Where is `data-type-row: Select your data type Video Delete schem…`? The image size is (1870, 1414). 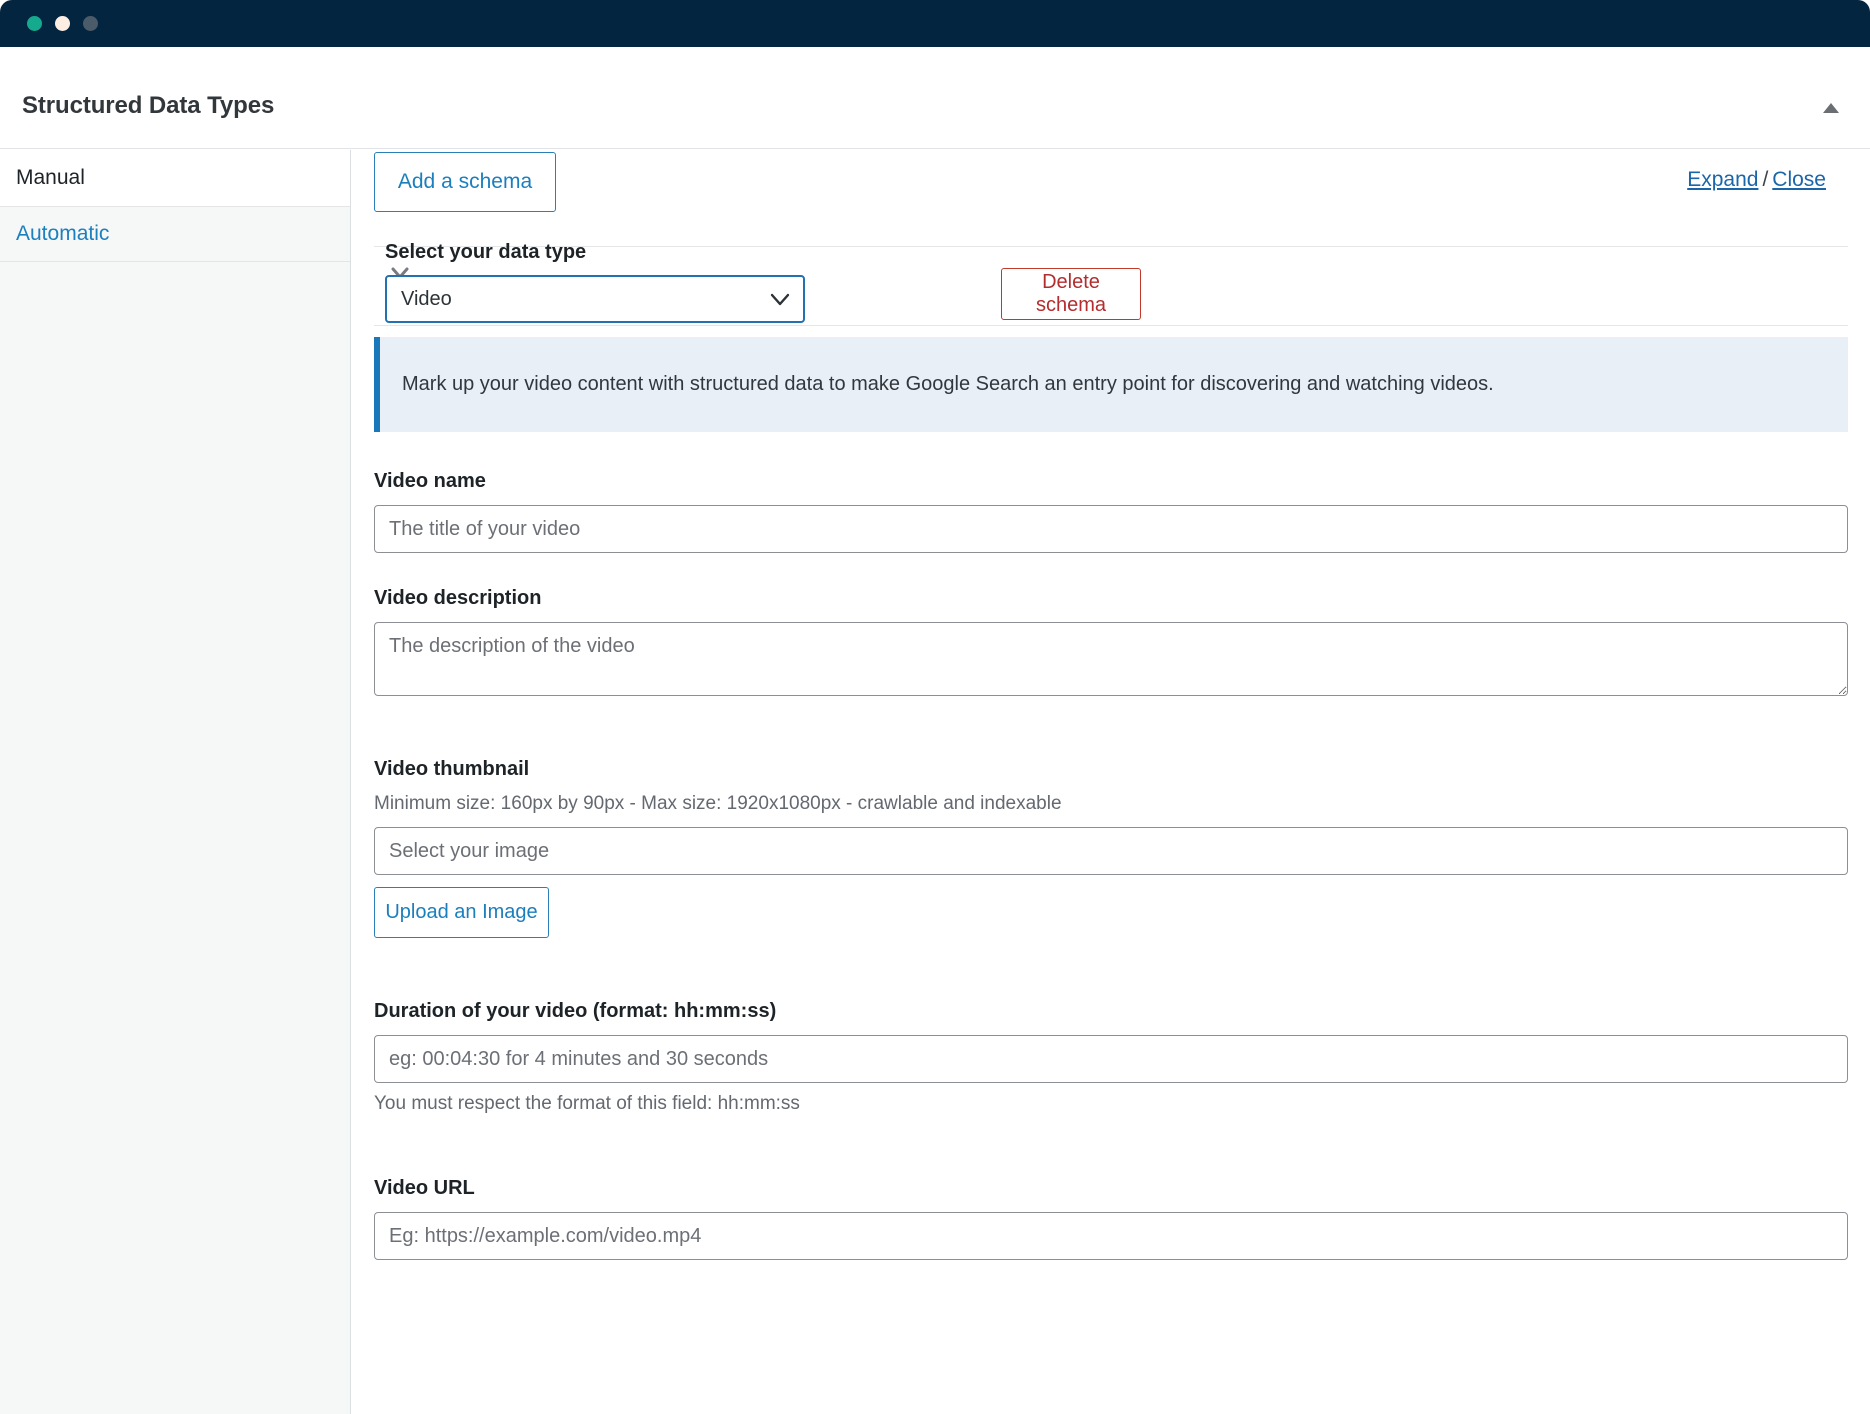 data-type-row: Select your data type Video Delete schem… is located at coordinates (1111, 285).